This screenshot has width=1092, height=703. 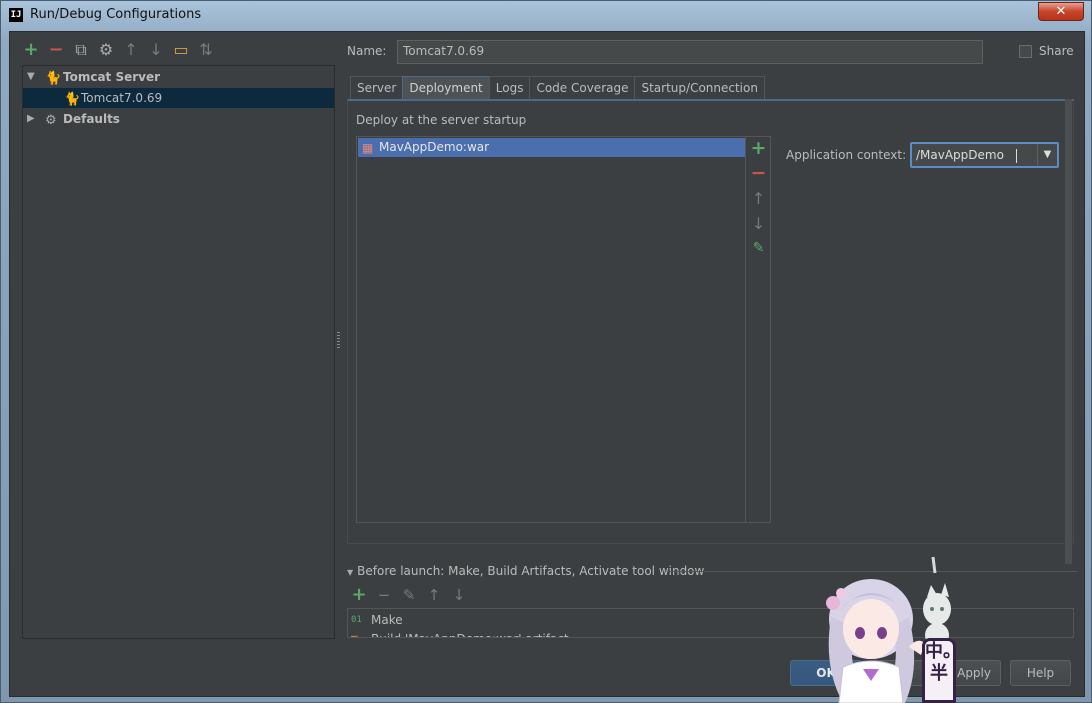 What do you see at coordinates (758, 173) in the screenshot?
I see `remove-artifact-icon: −` at bounding box center [758, 173].